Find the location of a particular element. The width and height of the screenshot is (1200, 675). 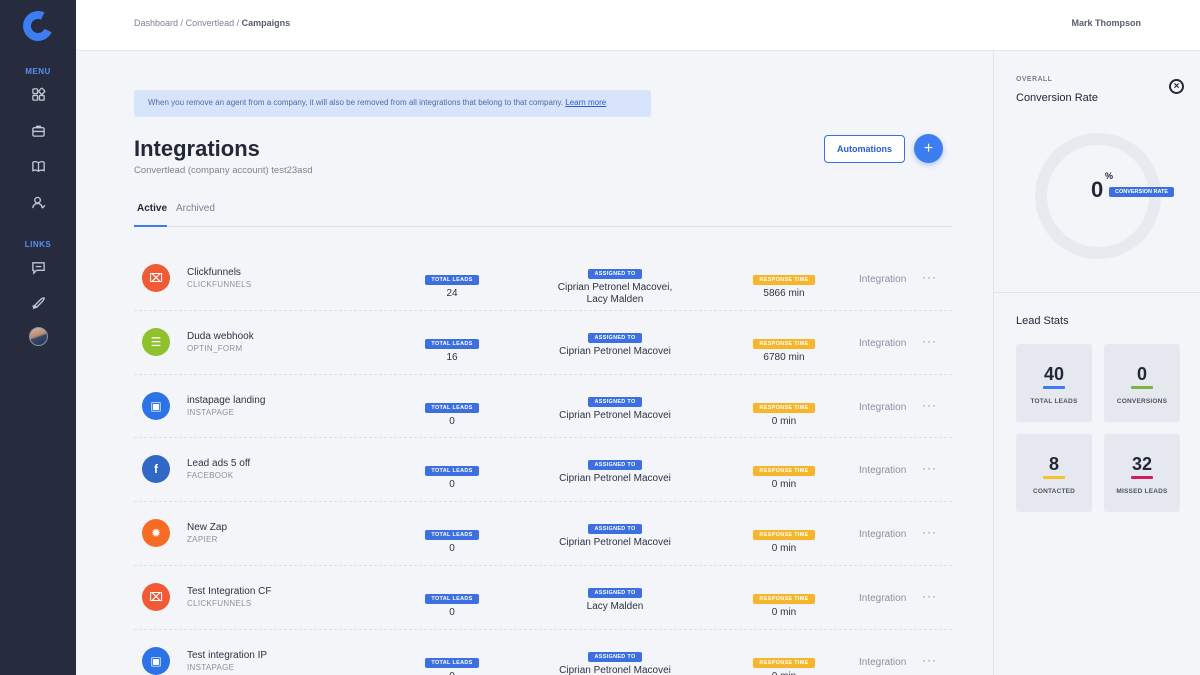

tab-active: Active is located at coordinates (150, 215).